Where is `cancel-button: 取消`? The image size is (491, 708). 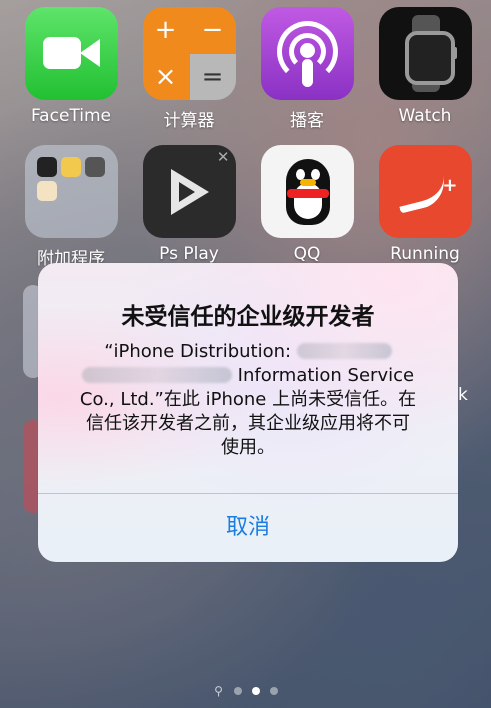 cancel-button: 取消 is located at coordinates (248, 528).